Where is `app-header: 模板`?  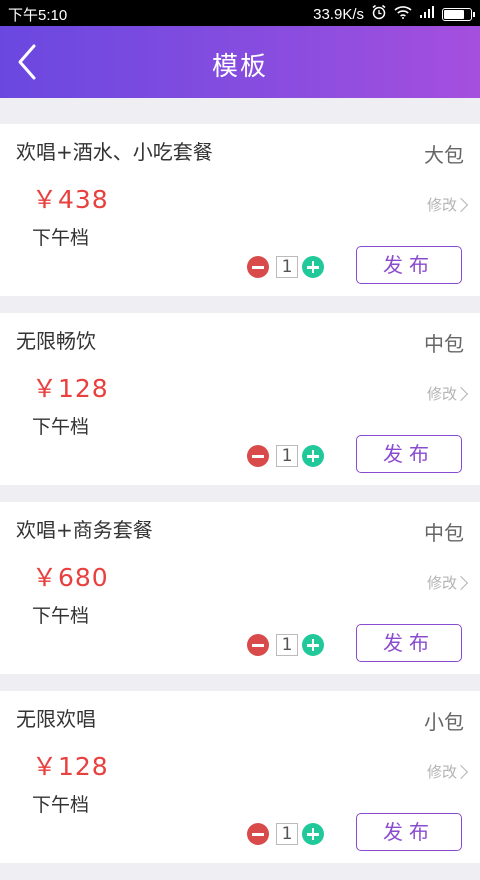
app-header: 模板 is located at coordinates (240, 62).